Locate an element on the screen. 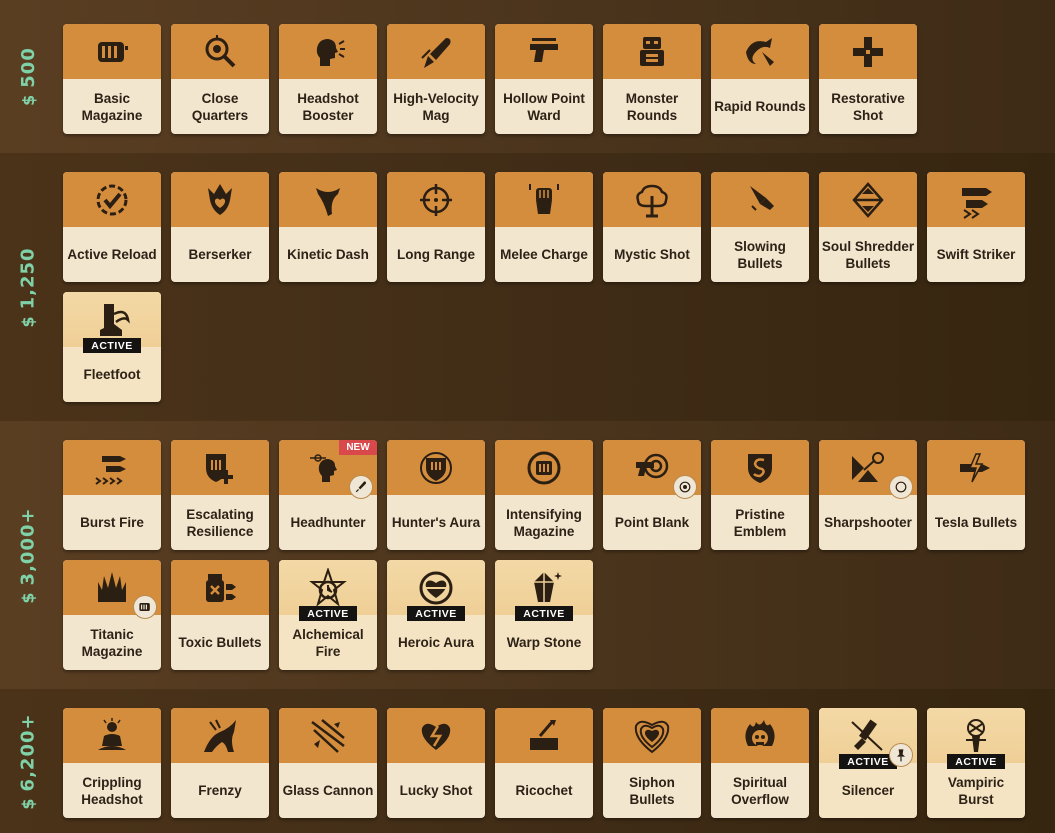 This screenshot has width=1055, height=833. item-label: Long Range is located at coordinates (436, 254).